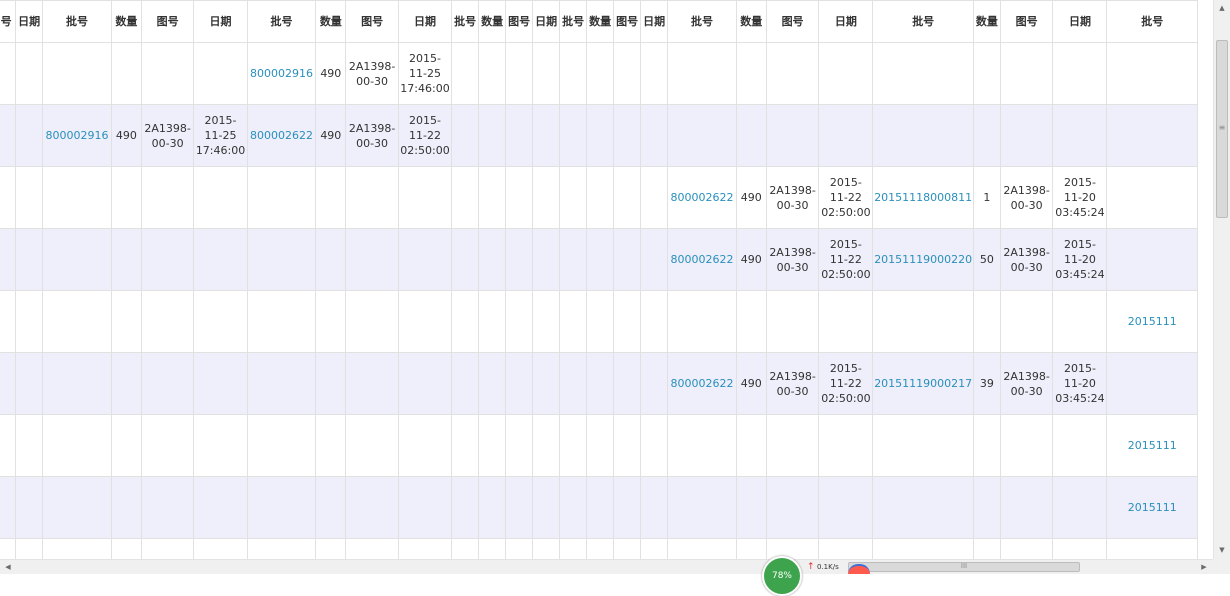 This screenshot has width=1230, height=596. Describe the element at coordinates (923, 197) in the screenshot. I see `batch-number-link: 20151118000811` at that location.